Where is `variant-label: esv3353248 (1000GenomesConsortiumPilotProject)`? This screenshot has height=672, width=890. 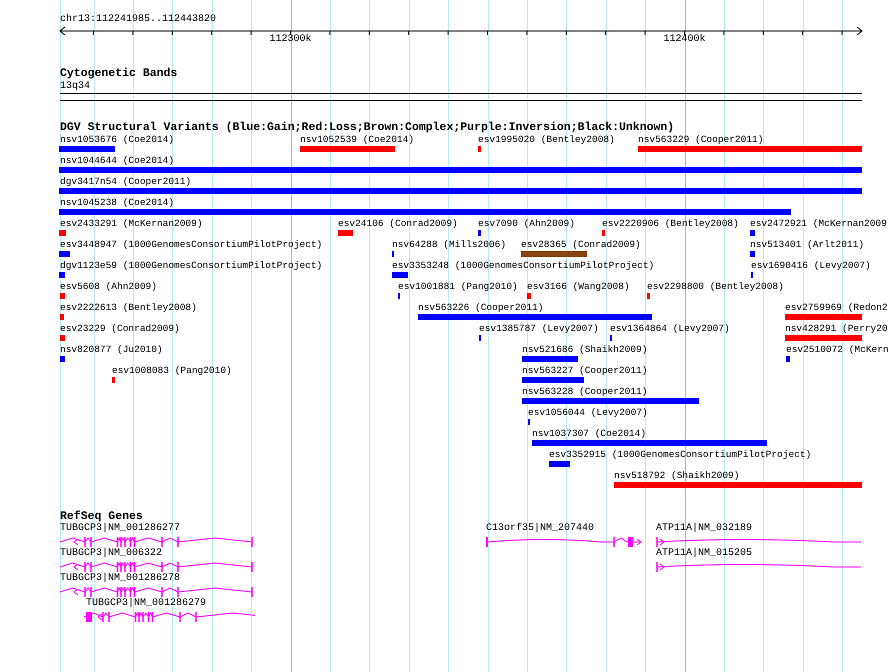
variant-label: esv3353248 (1000GenomesConsortiumPilotProject) is located at coordinates (523, 266).